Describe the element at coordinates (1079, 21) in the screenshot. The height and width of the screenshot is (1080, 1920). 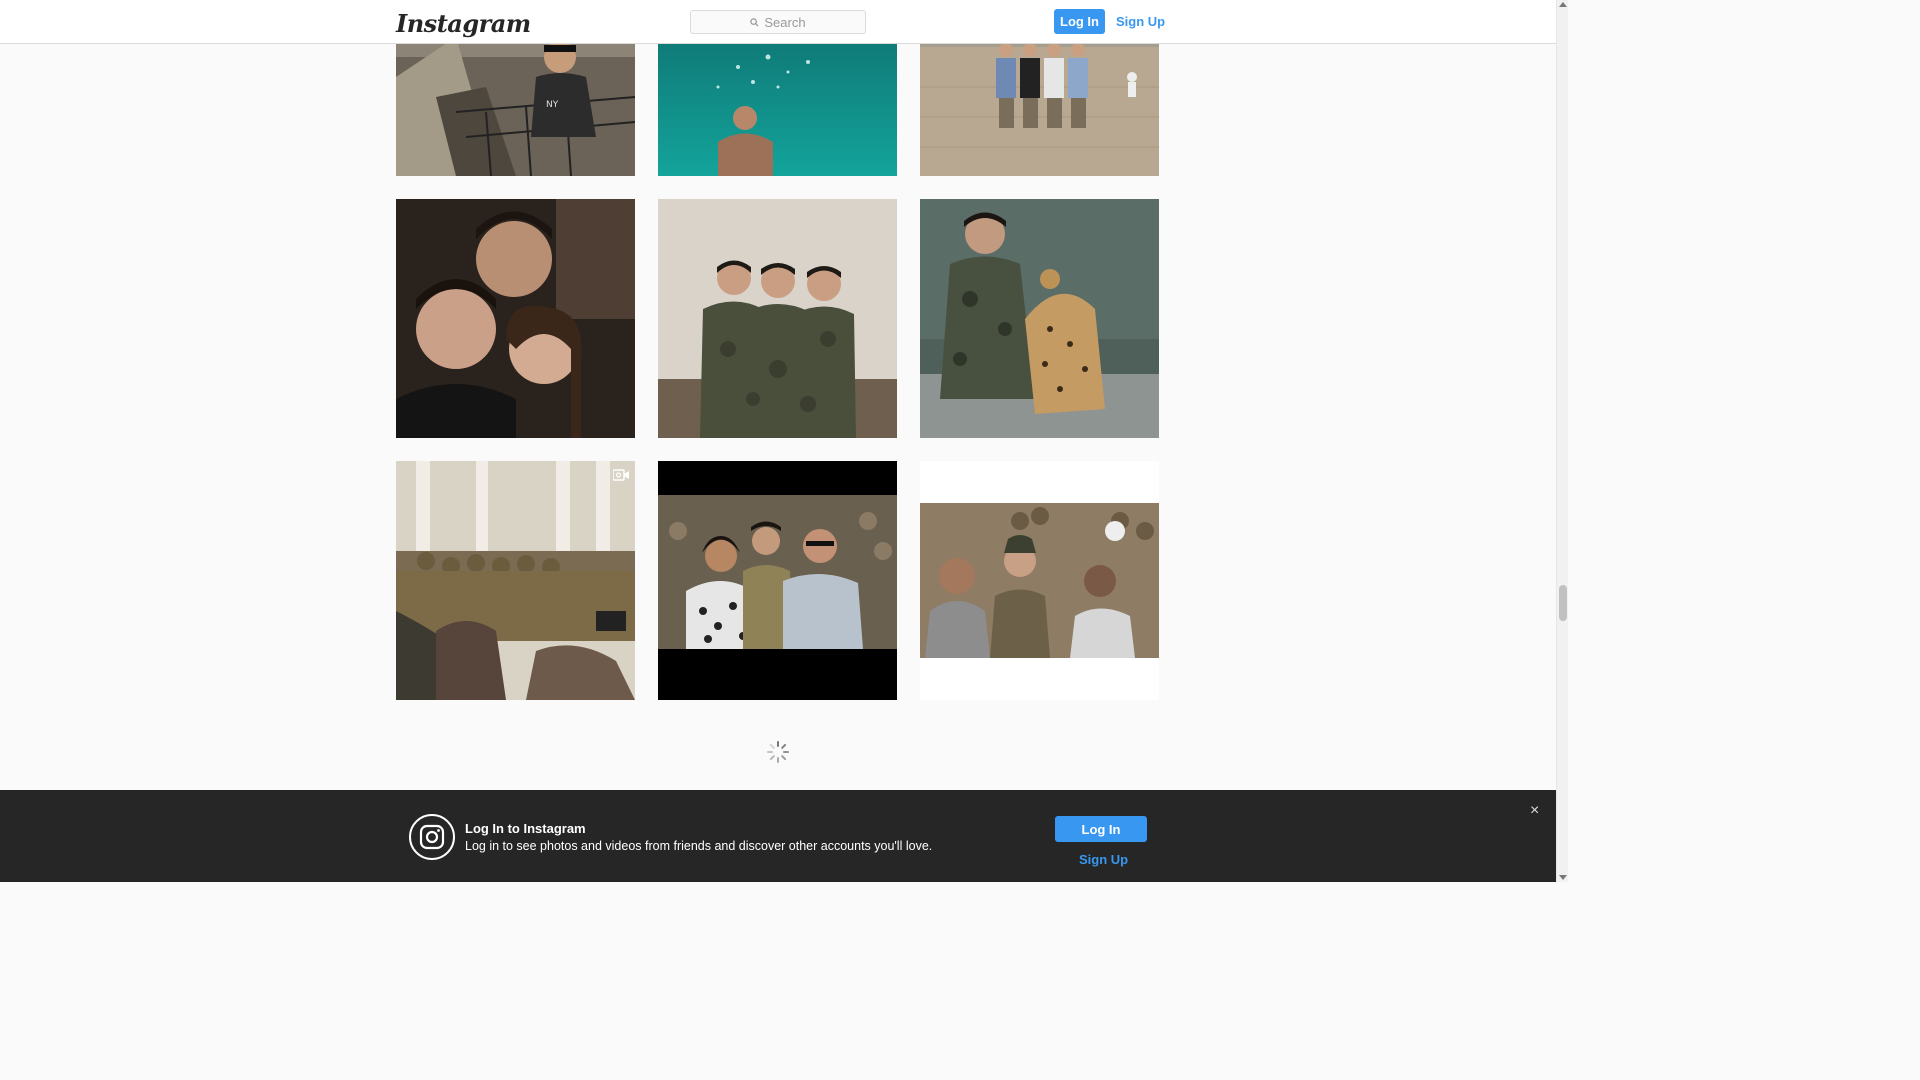
I see `login-button: Log In` at that location.